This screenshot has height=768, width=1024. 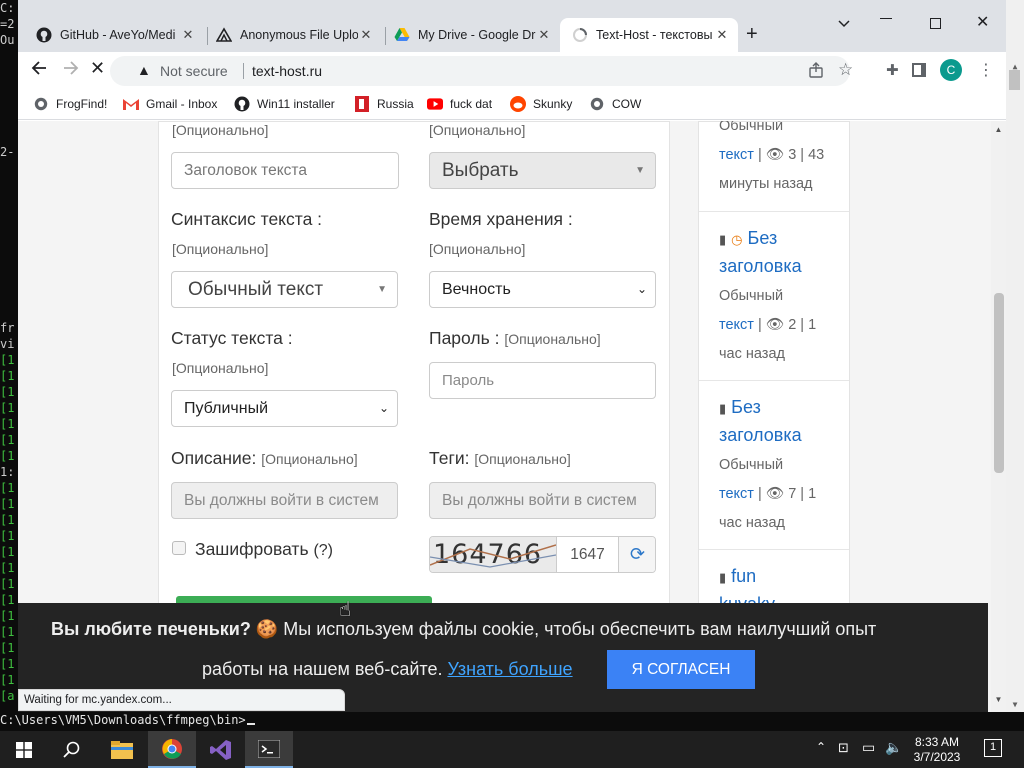 What do you see at coordinates (615, 104) in the screenshot?
I see `bookmark-cow: COW` at bounding box center [615, 104].